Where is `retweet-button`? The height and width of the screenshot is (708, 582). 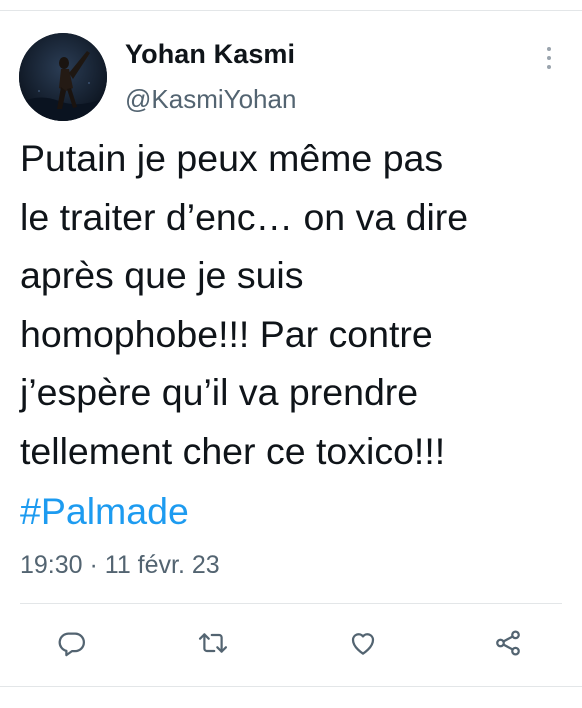 retweet-button is located at coordinates (213, 643).